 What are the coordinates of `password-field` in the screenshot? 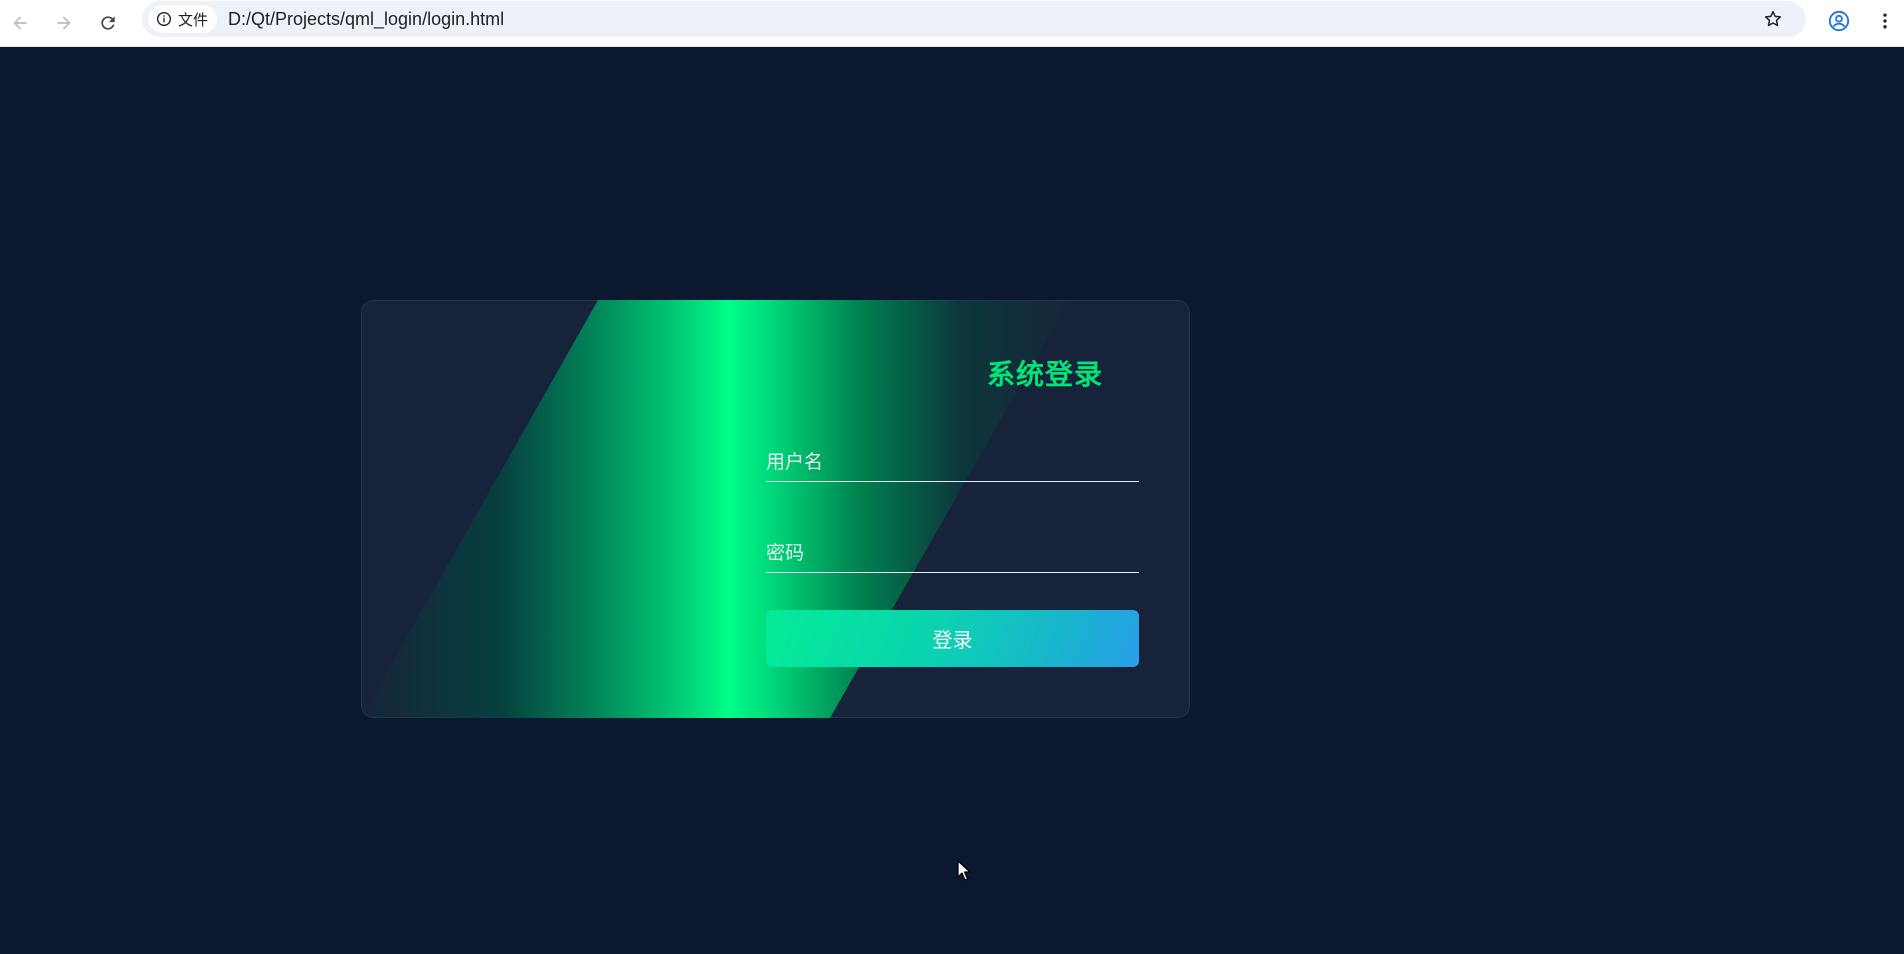 It's located at (952, 549).